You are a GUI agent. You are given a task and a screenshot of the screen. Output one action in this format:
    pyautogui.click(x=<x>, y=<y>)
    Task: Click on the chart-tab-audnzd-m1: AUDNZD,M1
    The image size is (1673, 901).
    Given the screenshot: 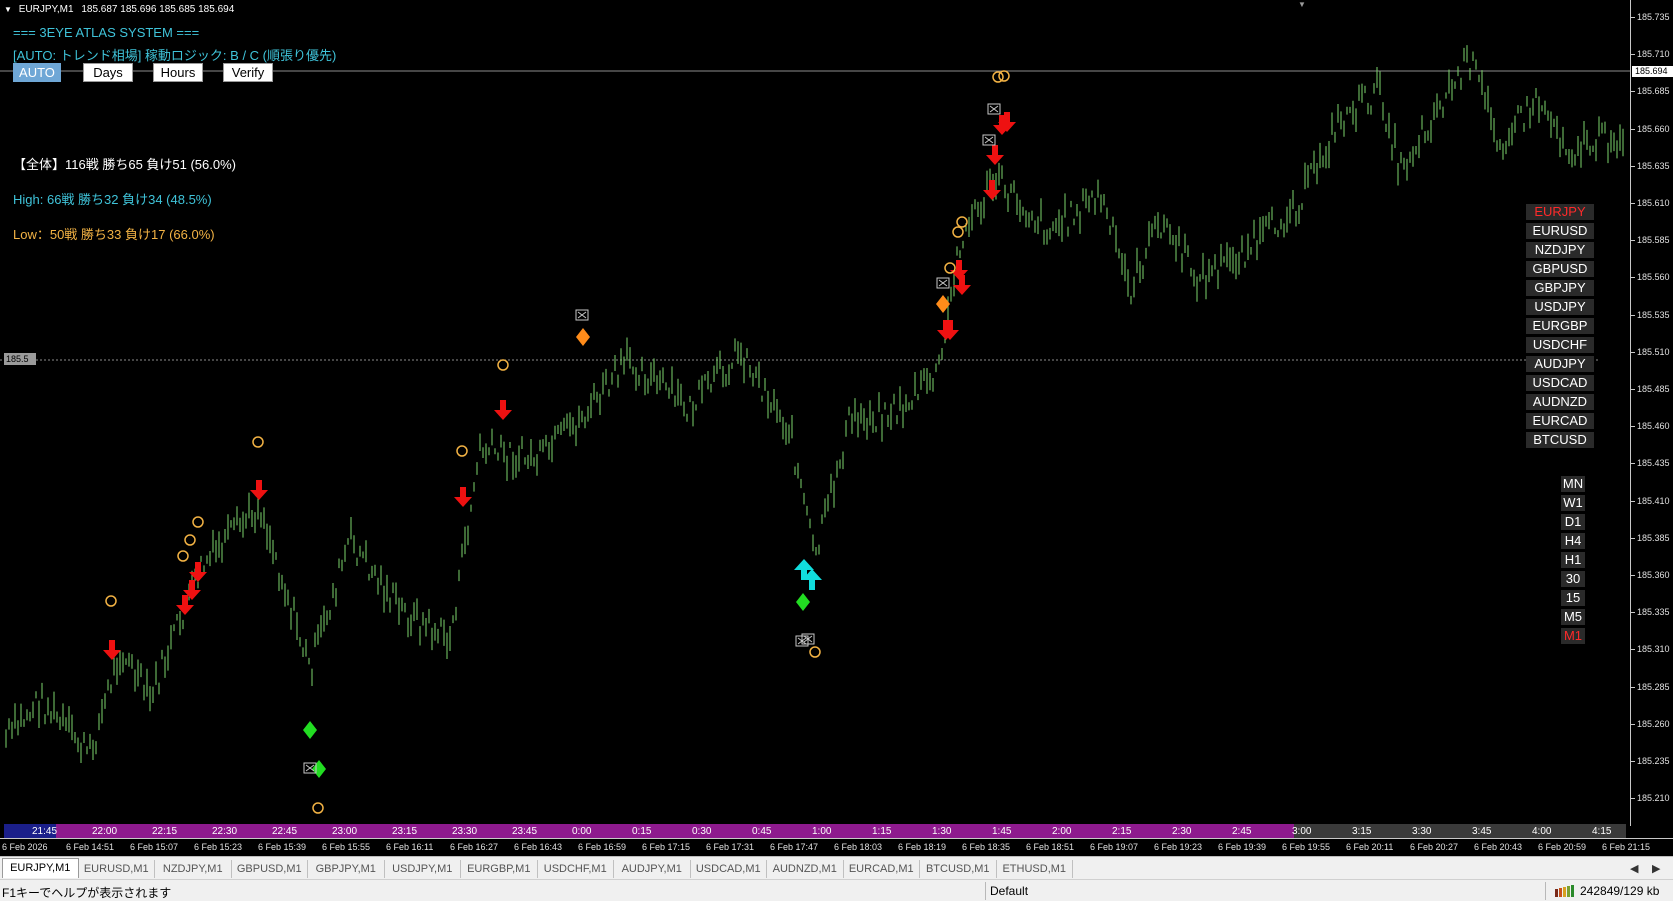 What is the action you would take?
    pyautogui.click(x=805, y=869)
    